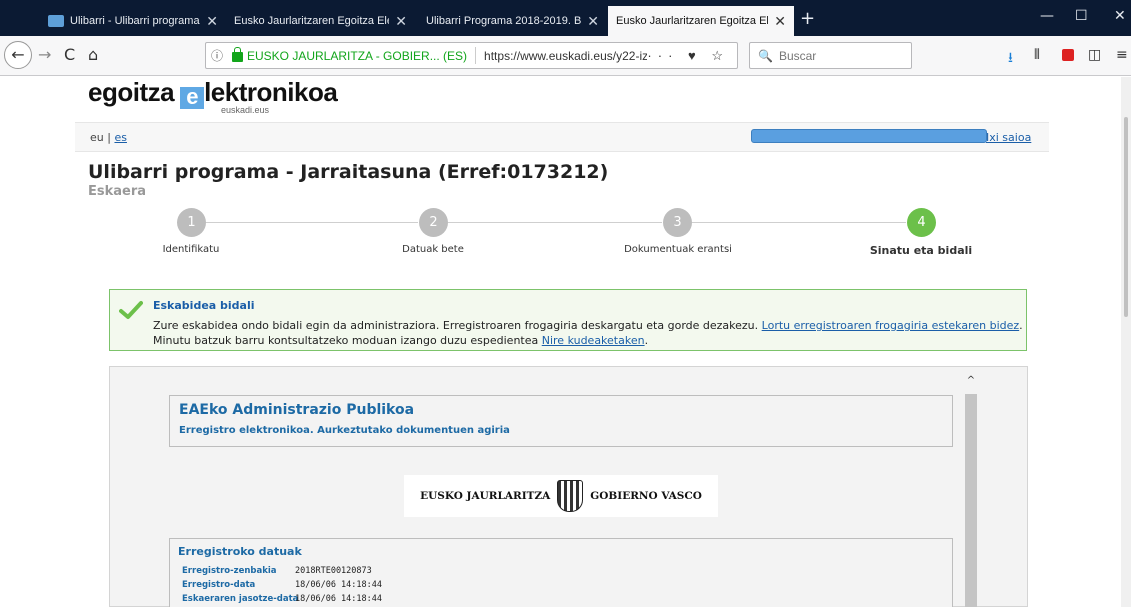 Image resolution: width=1131 pixels, height=607 pixels. What do you see at coordinates (192, 97) in the screenshot?
I see `logo-e-box: e` at bounding box center [192, 97].